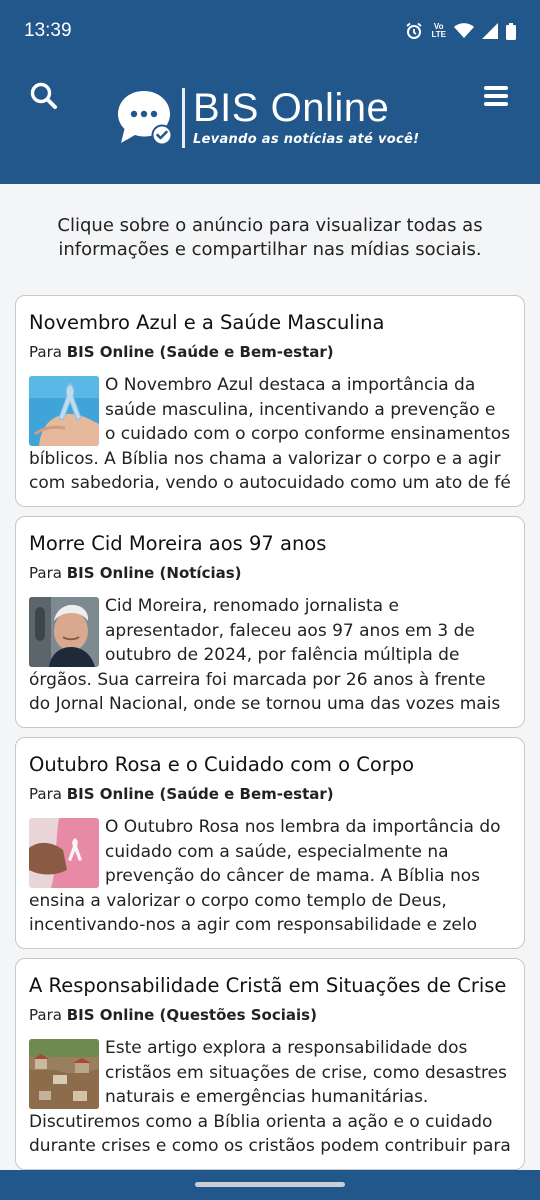  I want to click on home-indicator, so click(270, 1184).